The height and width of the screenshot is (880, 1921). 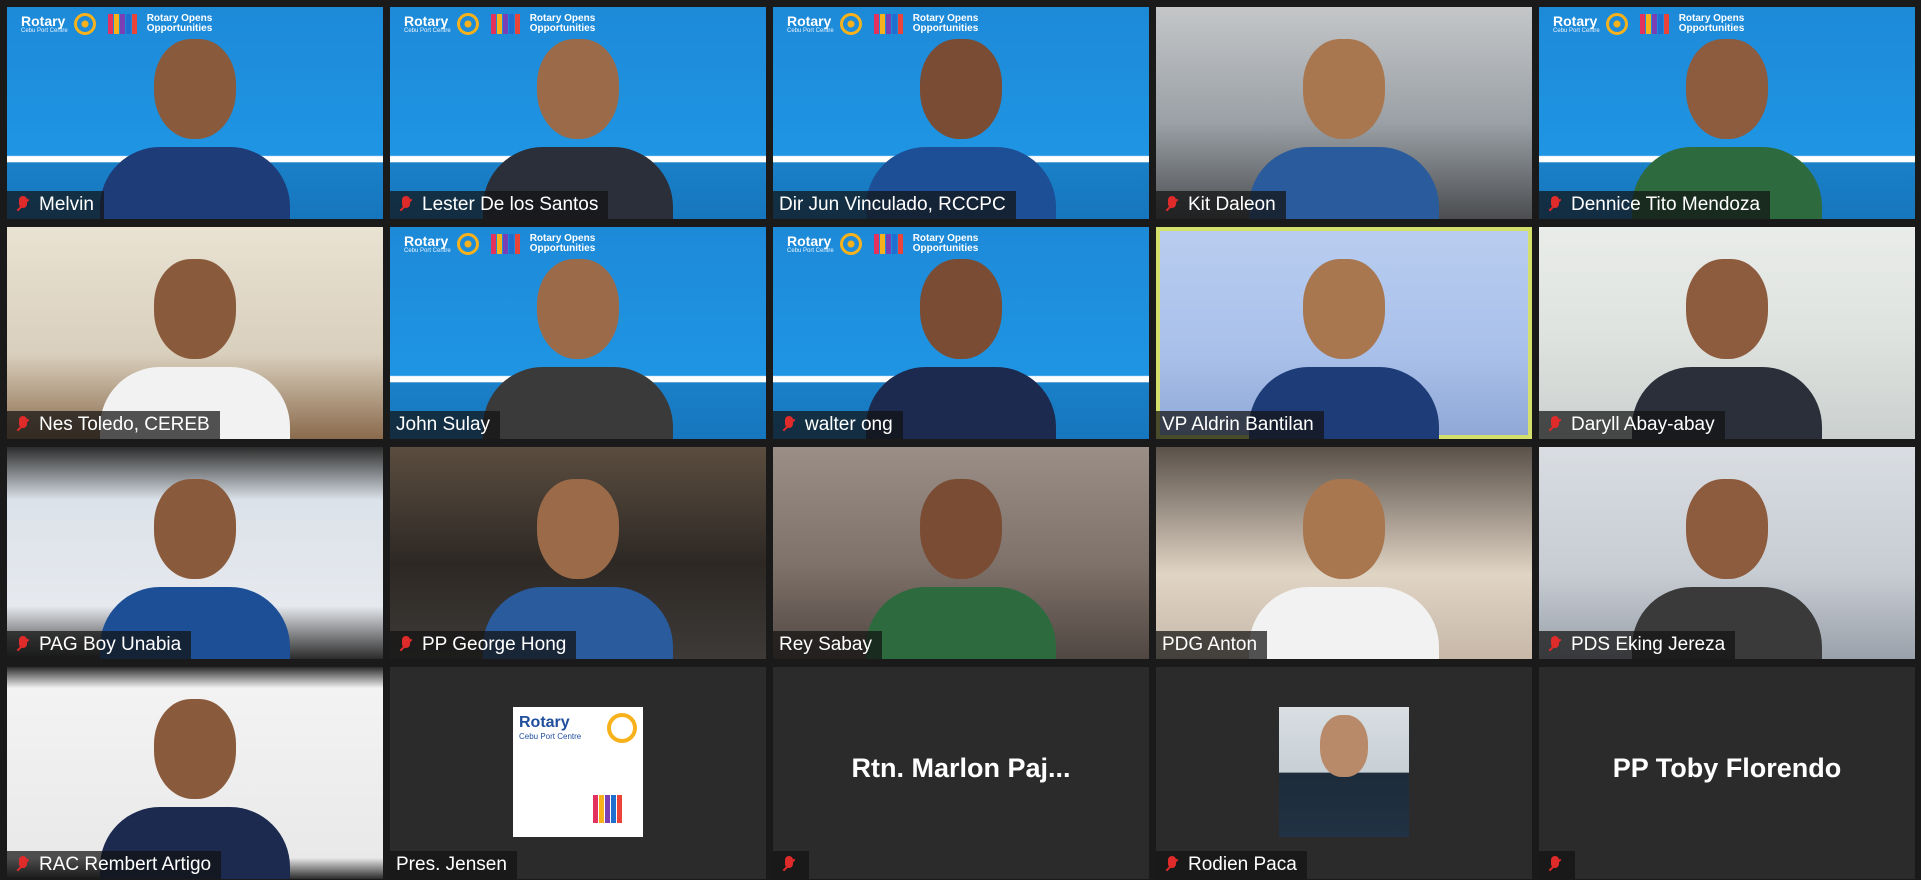 What do you see at coordinates (124, 424) in the screenshot?
I see `participant-name: Nes Toledo, CEREB` at bounding box center [124, 424].